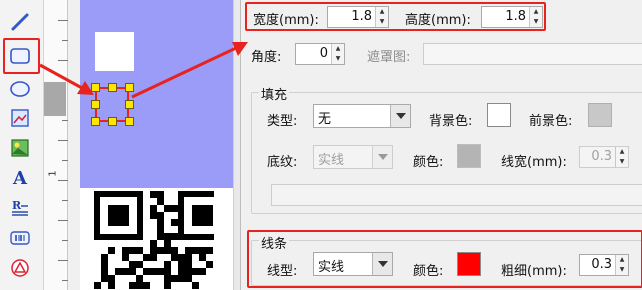  Describe the element at coordinates (469, 156) in the screenshot. I see `pattern-color-swatch` at that location.